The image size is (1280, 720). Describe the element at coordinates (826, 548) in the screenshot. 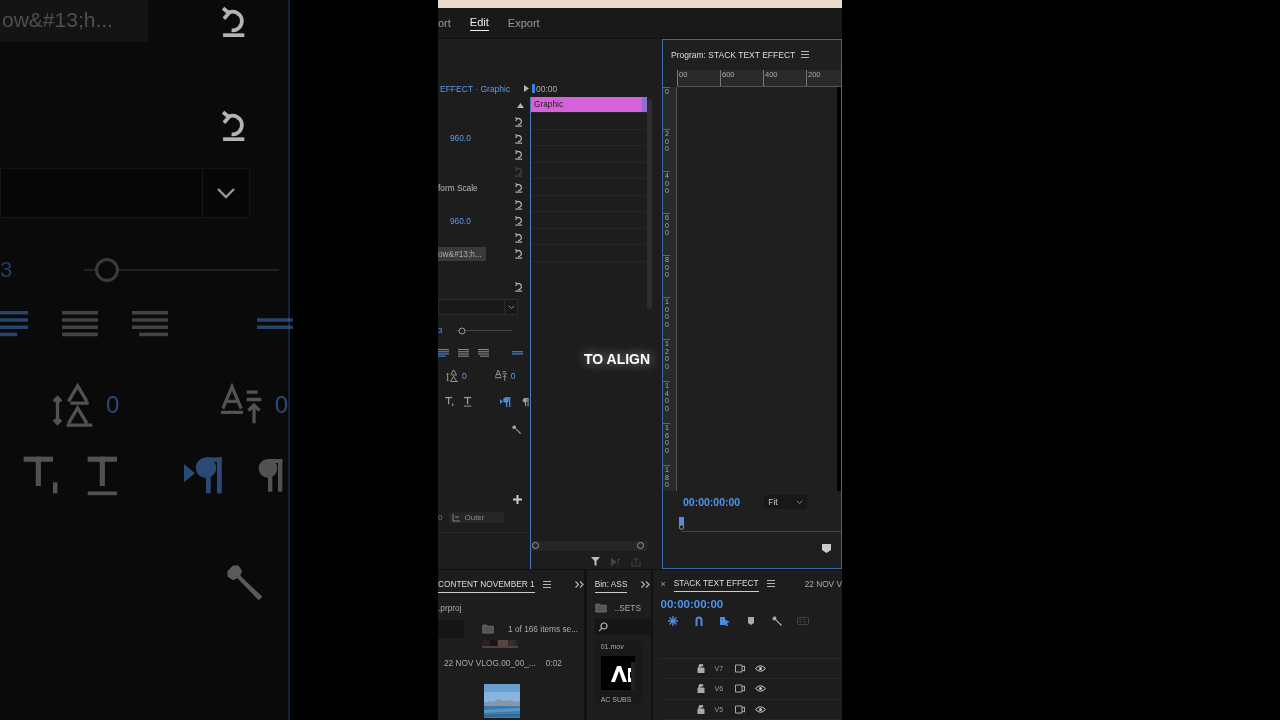

I see `marker-icon` at that location.